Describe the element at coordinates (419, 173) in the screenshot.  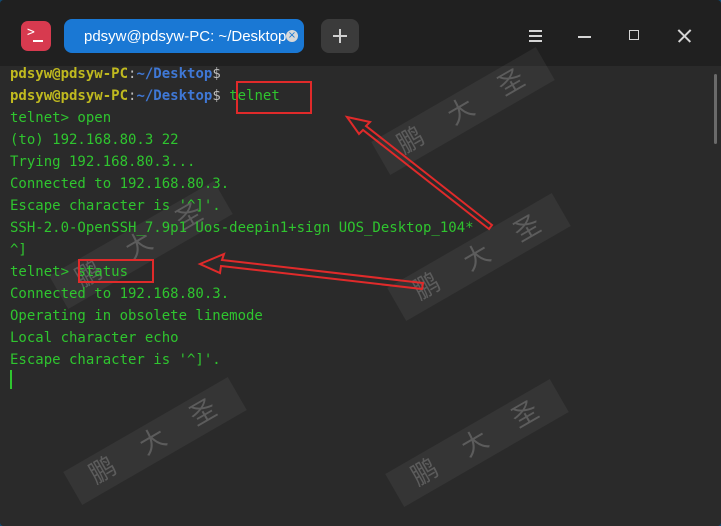
I see `annotation-arrow-telnet` at that location.